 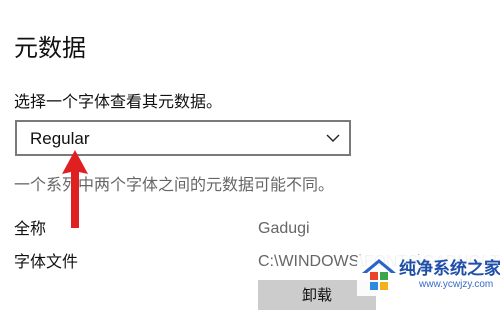 I want to click on full-name-value: Gadugi, so click(x=284, y=228).